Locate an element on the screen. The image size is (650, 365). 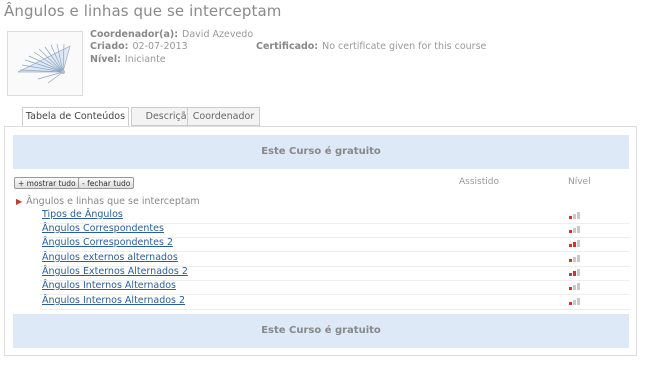
coordinator-label: Coordenador(a): is located at coordinates (134, 34).